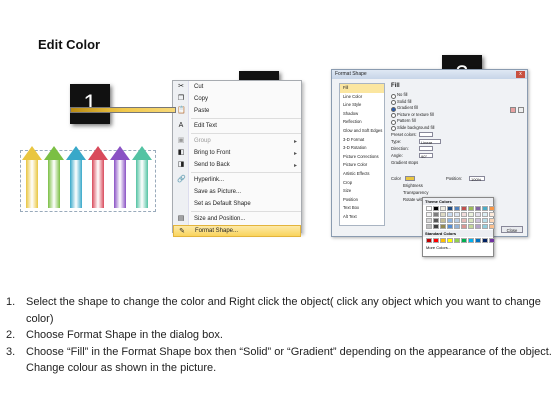 The width and height of the screenshot is (560, 420). I want to click on nav-item-3-d-format: 3-D Format, so click(362, 140).